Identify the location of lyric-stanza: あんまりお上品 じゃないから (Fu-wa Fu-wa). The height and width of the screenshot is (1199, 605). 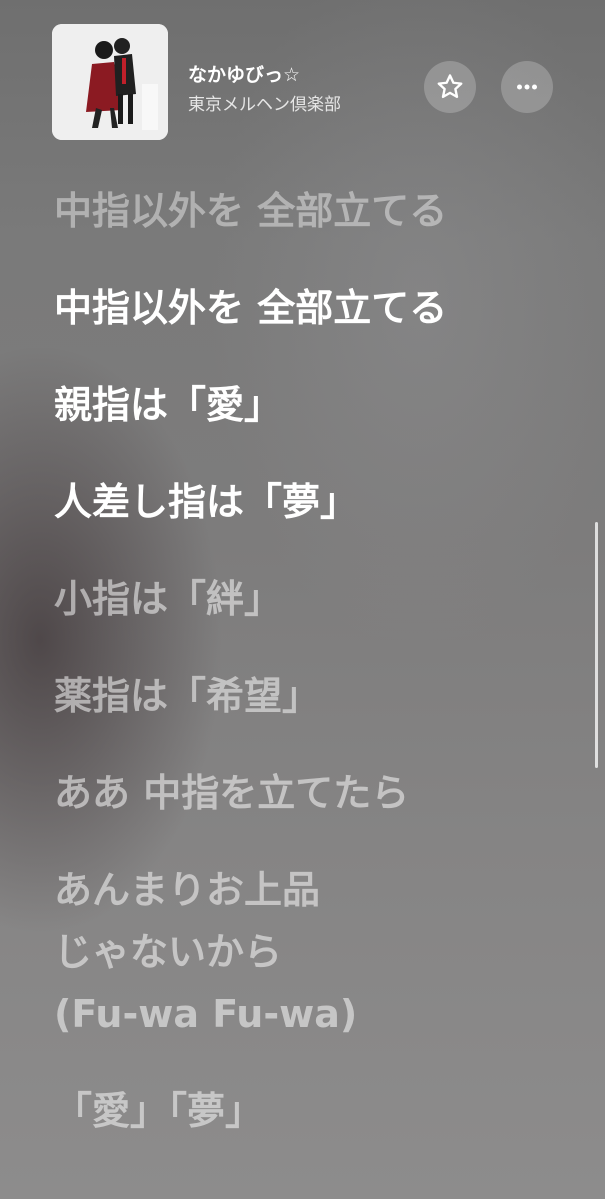
(314, 952).